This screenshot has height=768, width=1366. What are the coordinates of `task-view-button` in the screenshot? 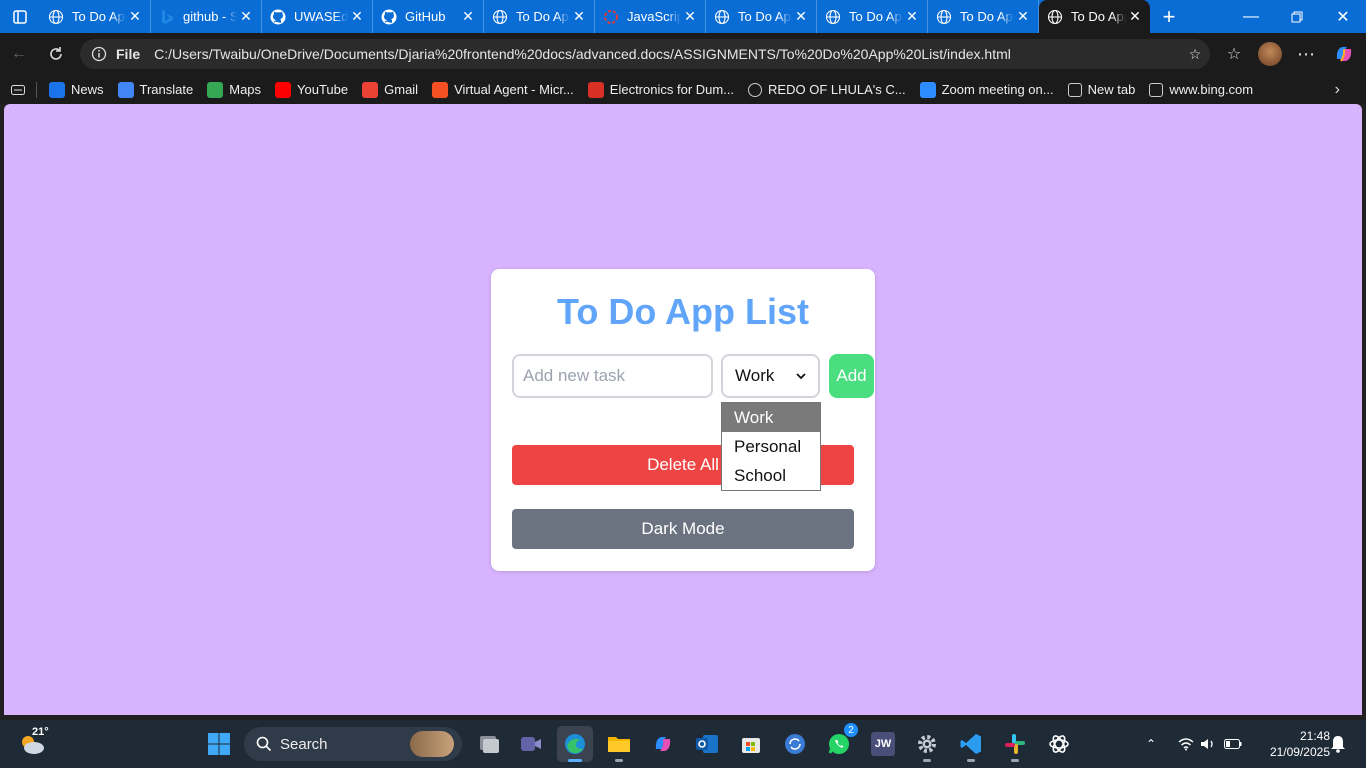 It's located at (488, 744).